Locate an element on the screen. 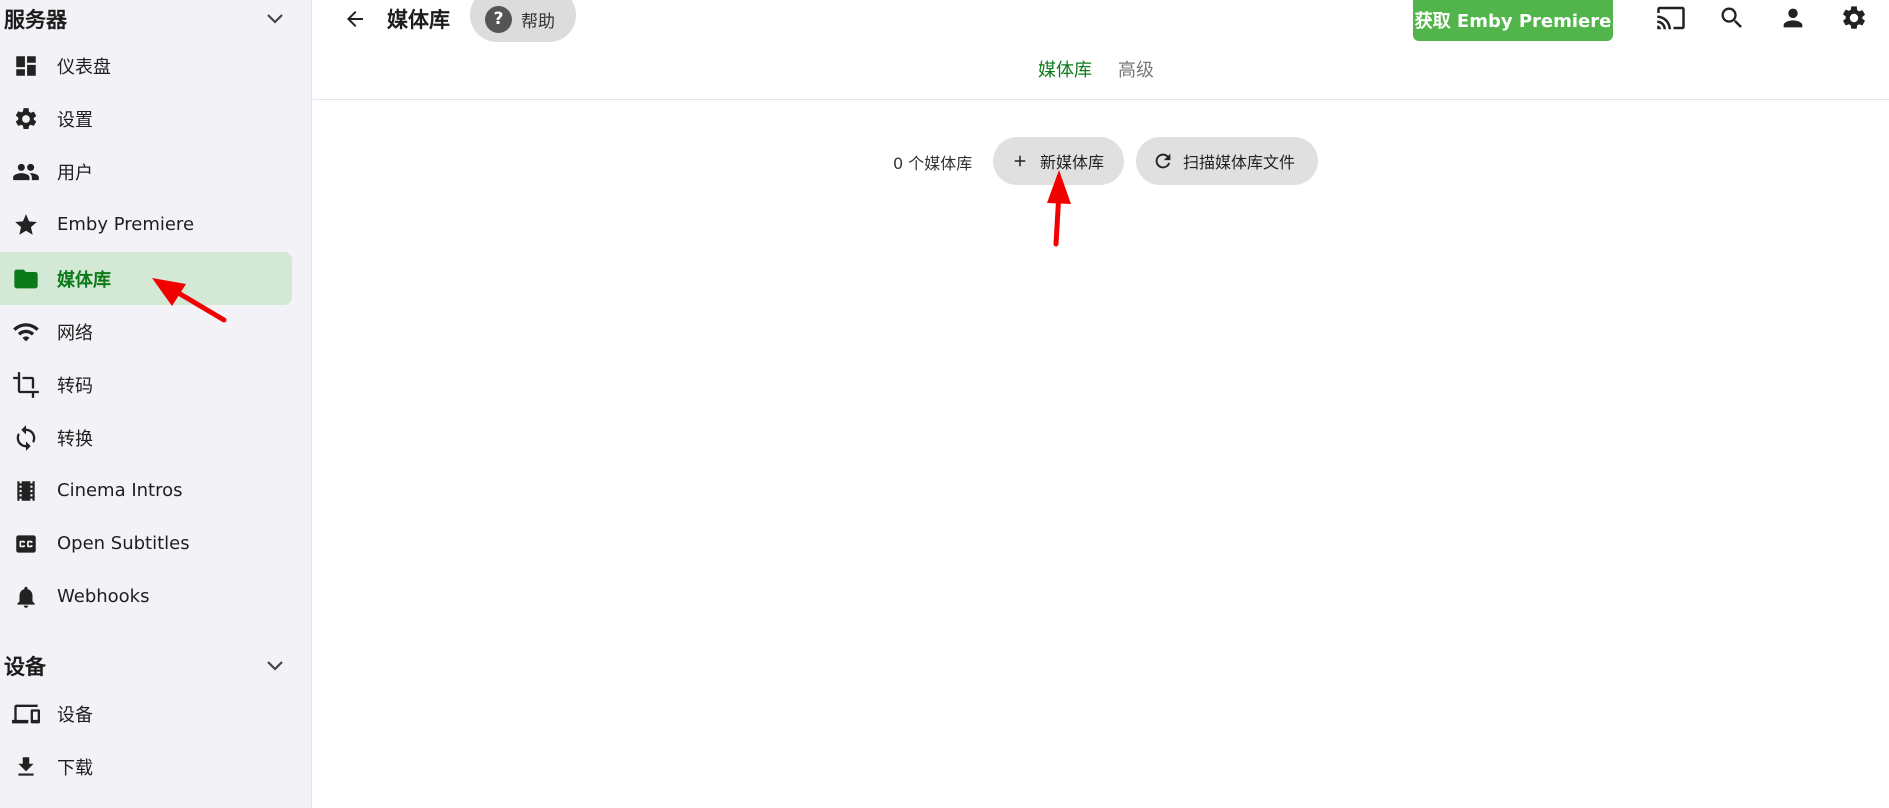  cc-icon is located at coordinates (26, 544).